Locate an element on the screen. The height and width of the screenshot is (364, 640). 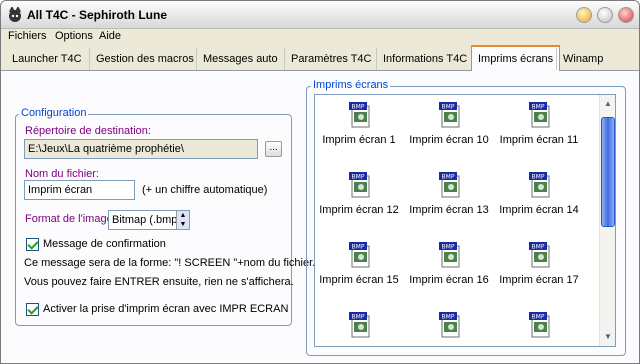
window-title: All T4C - Sephiroth Lune is located at coordinates (97, 15).